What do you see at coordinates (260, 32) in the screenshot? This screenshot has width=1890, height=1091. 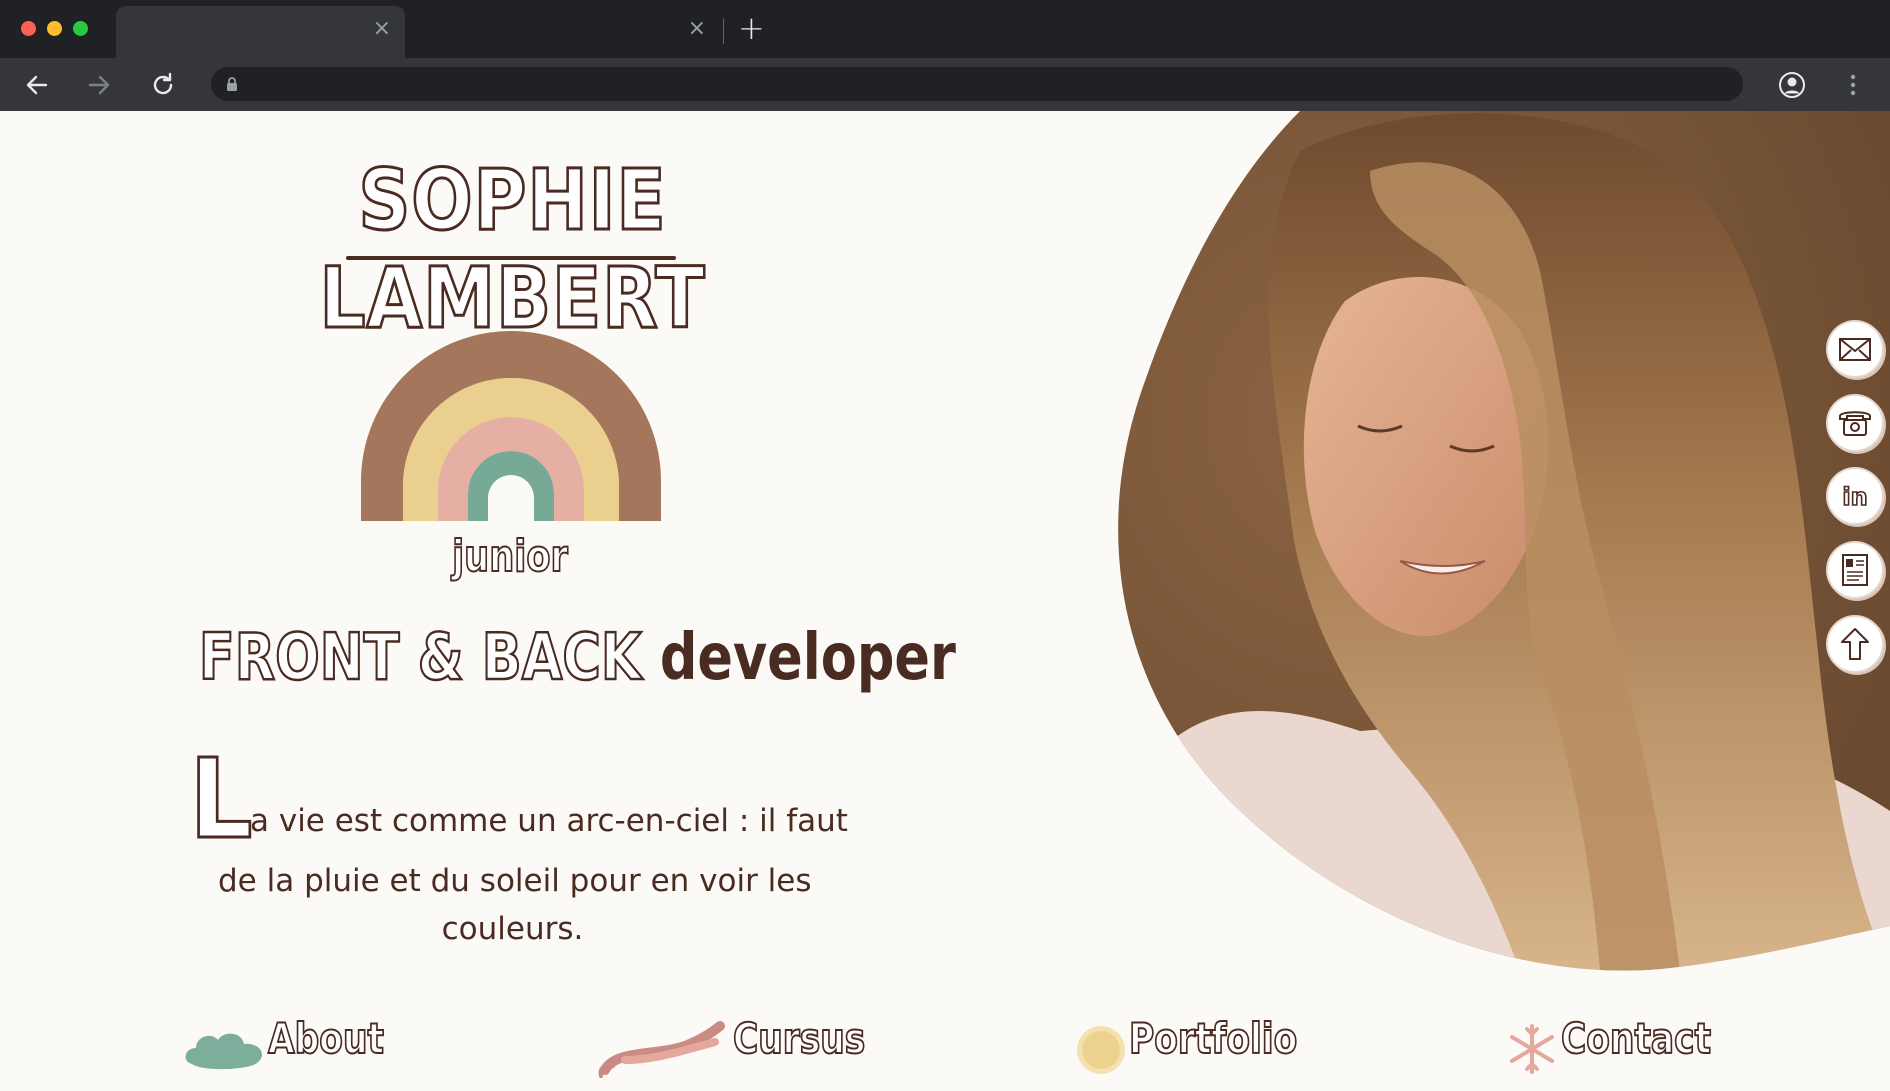 I see `browser-tab-active: ×` at bounding box center [260, 32].